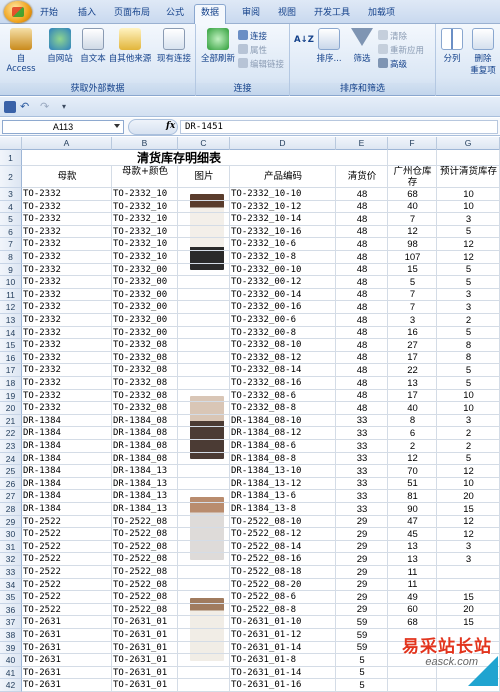 This screenshot has width=500, height=692. Describe the element at coordinates (204, 143) in the screenshot. I see `column-header: C` at that location.